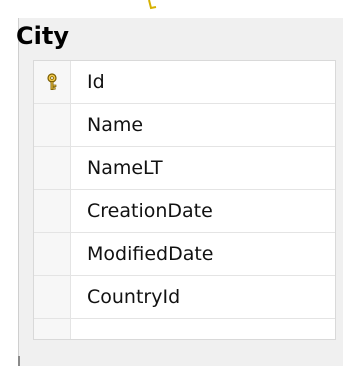 The width and height of the screenshot is (343, 366). I want to click on key-icon, so click(52, 81).